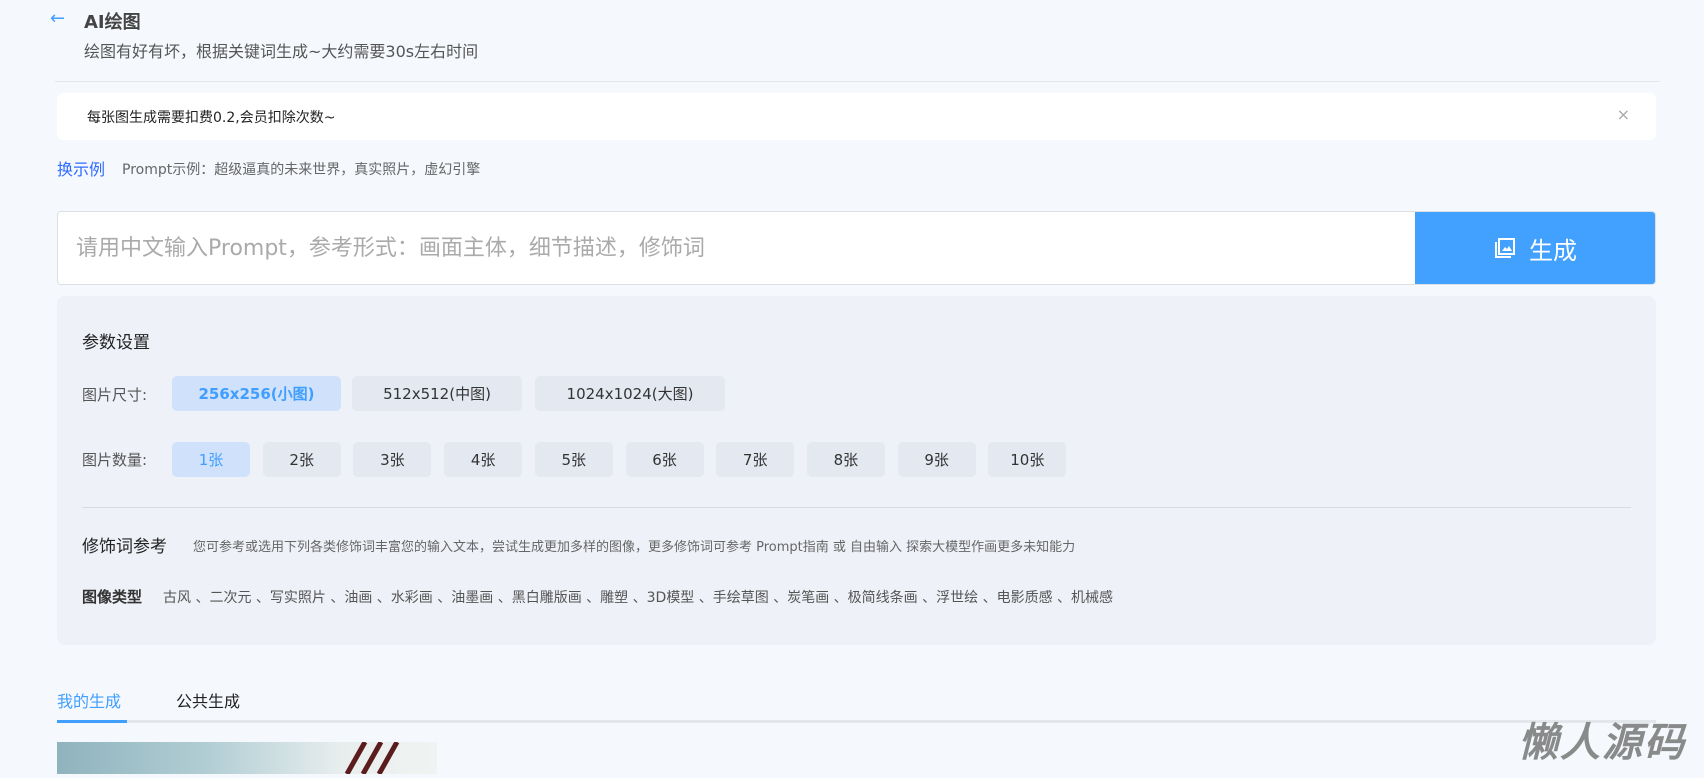 Image resolution: width=1704 pixels, height=778 pixels. I want to click on image-type-option: 极简线条画, so click(883, 598).